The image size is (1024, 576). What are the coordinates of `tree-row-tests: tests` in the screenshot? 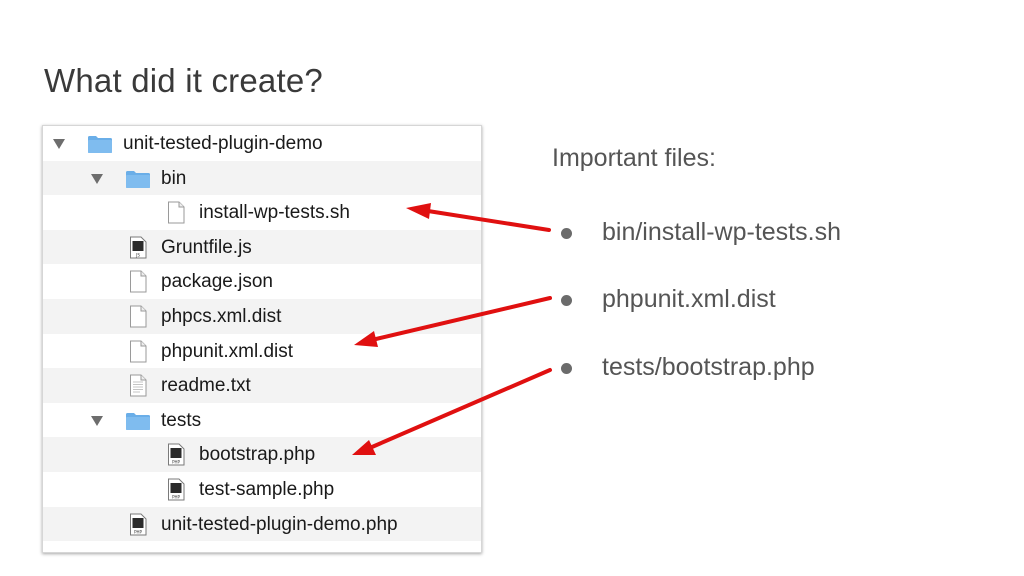 It's located at (262, 420).